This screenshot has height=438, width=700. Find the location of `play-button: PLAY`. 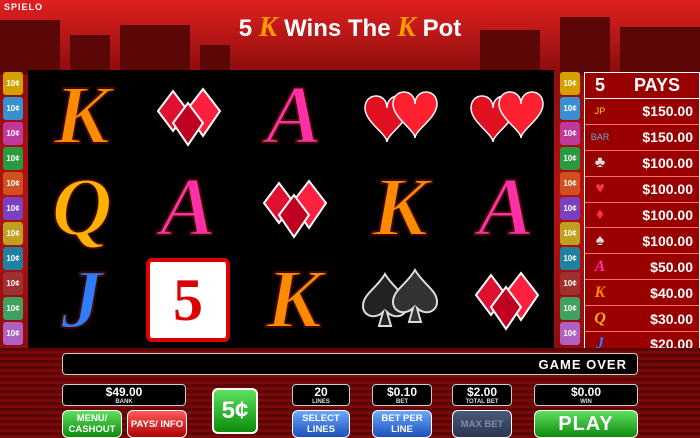

play-button: PLAY is located at coordinates (586, 424).